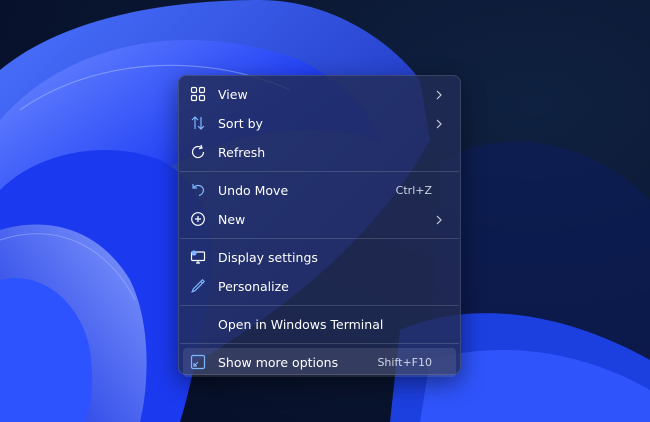 The image size is (650, 422). Describe the element at coordinates (198, 257) in the screenshot. I see `display-settings-icon` at that location.